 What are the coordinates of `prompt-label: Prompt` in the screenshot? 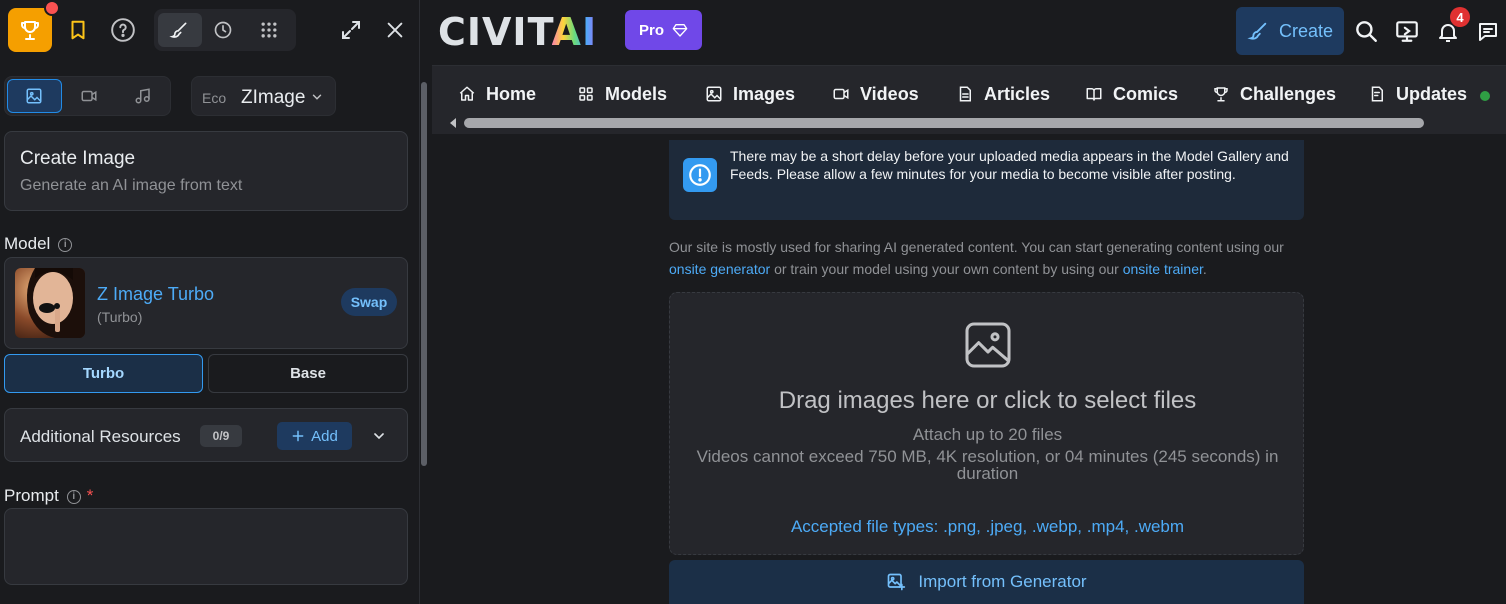 It's located at (31, 495).